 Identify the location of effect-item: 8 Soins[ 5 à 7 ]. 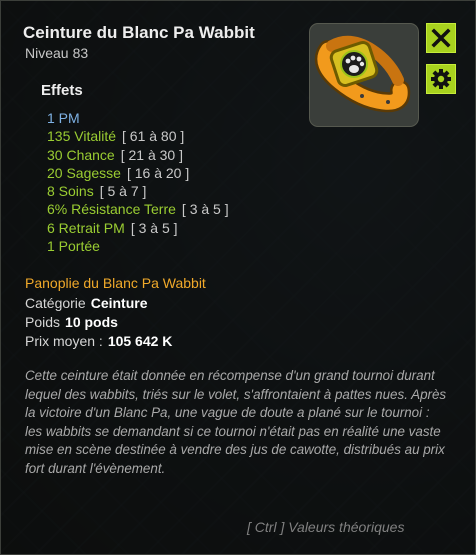
(97, 191).